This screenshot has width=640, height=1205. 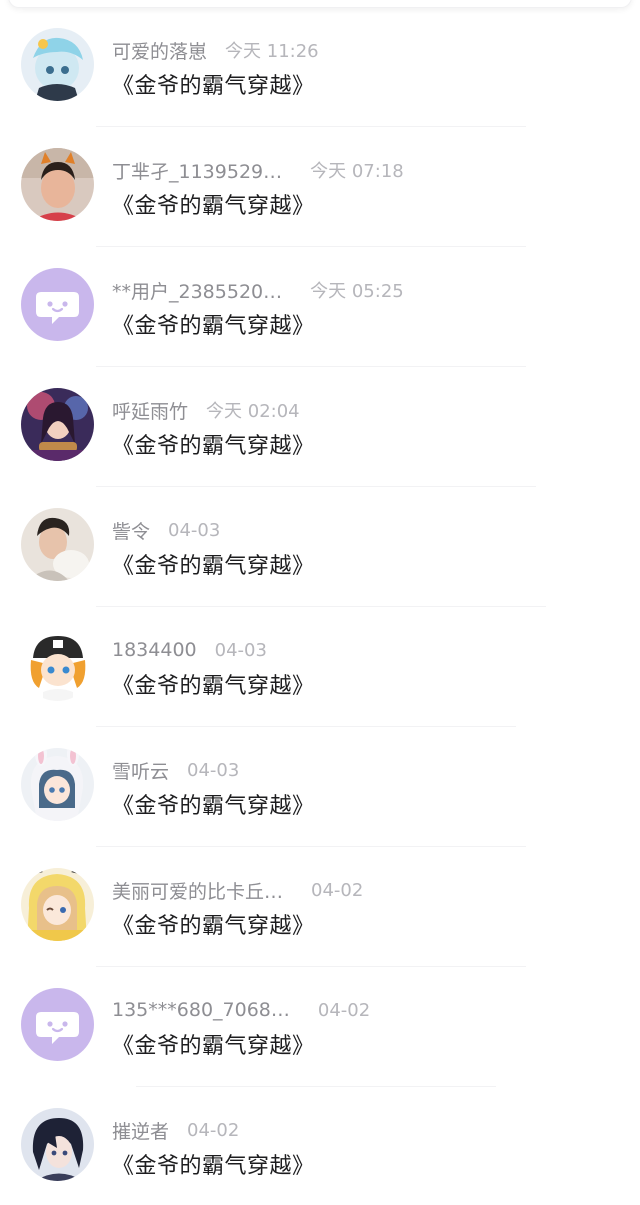 I want to click on comment-meta: 呼延雨竹 今天 02:04, so click(x=206, y=410).